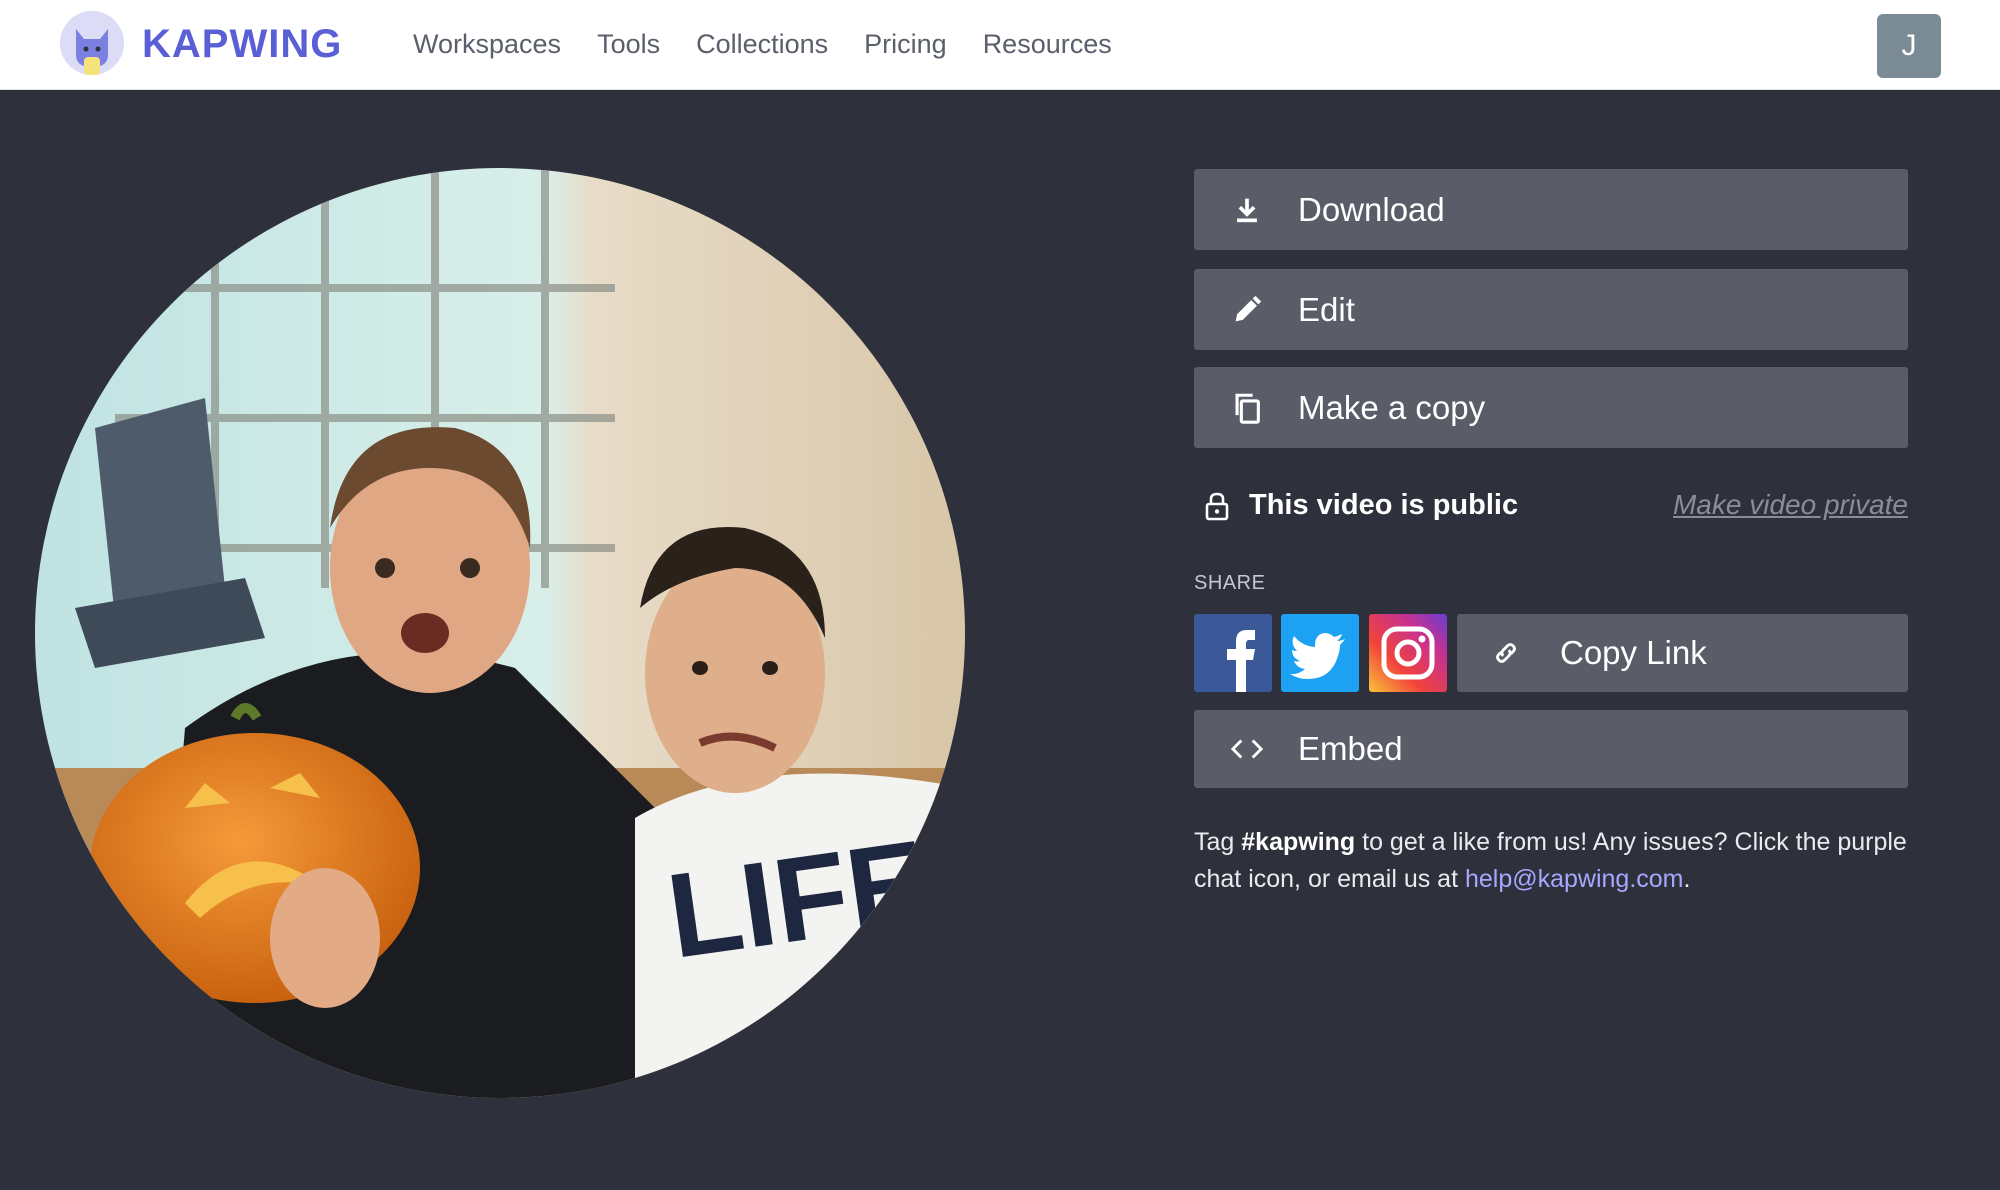 This screenshot has height=1190, width=2000. Describe the element at coordinates (487, 44) in the screenshot. I see `nav-workspaces: Workspaces` at that location.